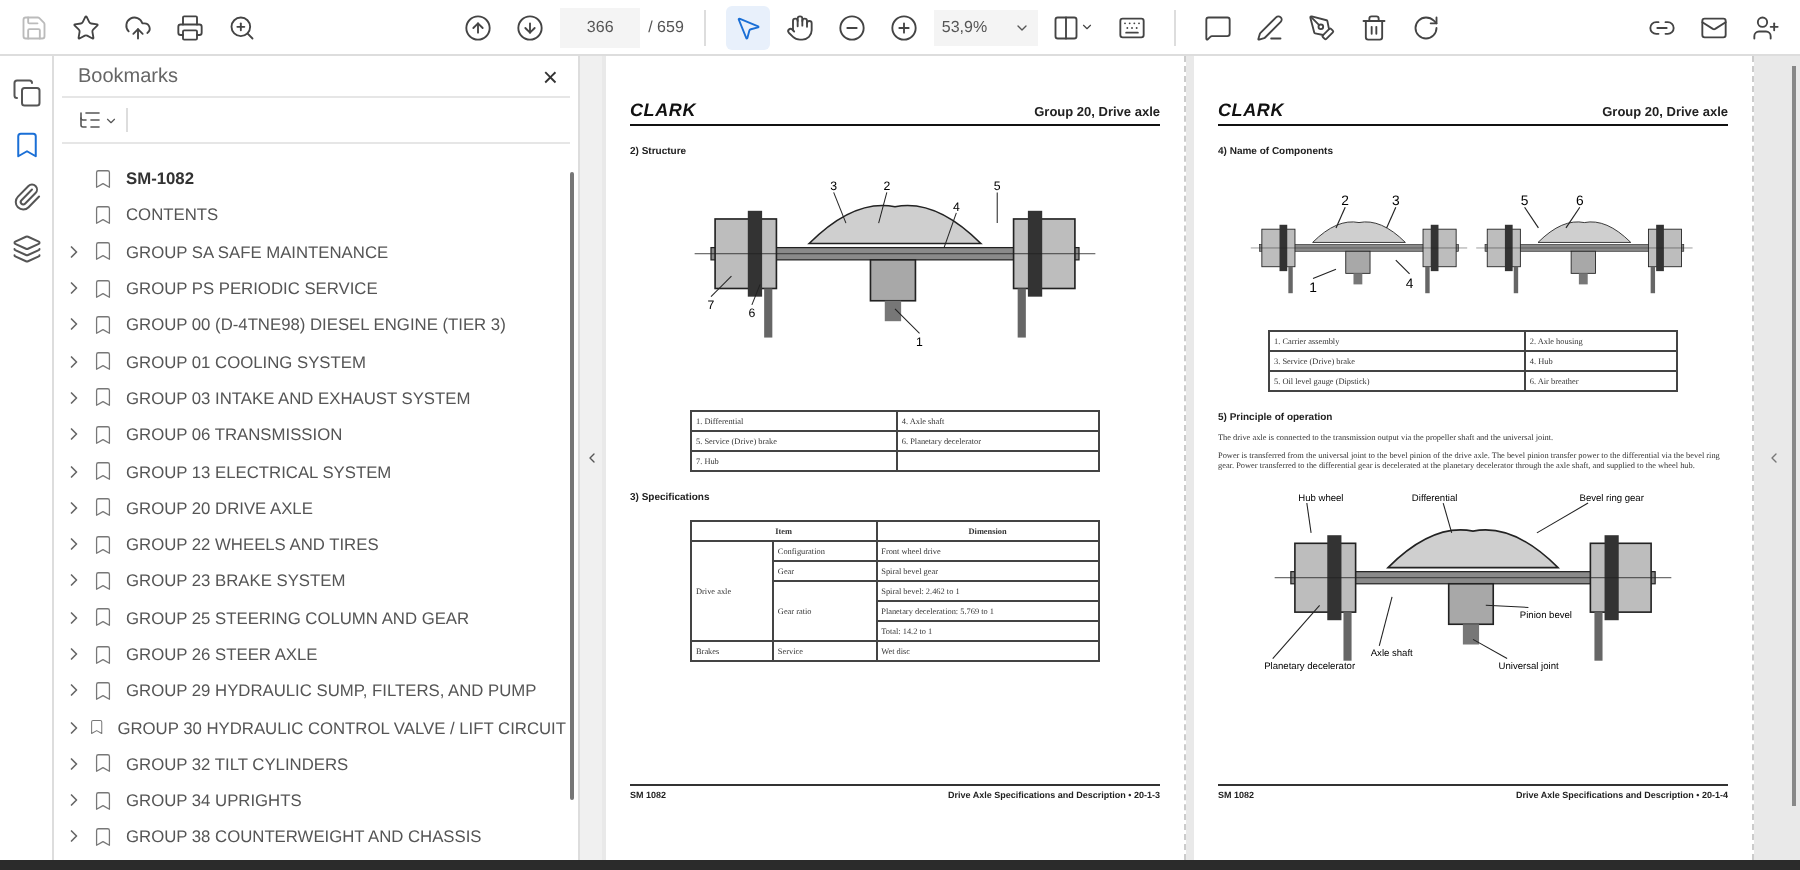  I want to click on bookmark-item: GROUP SA SAFE MAINTENANCE, so click(310, 251).